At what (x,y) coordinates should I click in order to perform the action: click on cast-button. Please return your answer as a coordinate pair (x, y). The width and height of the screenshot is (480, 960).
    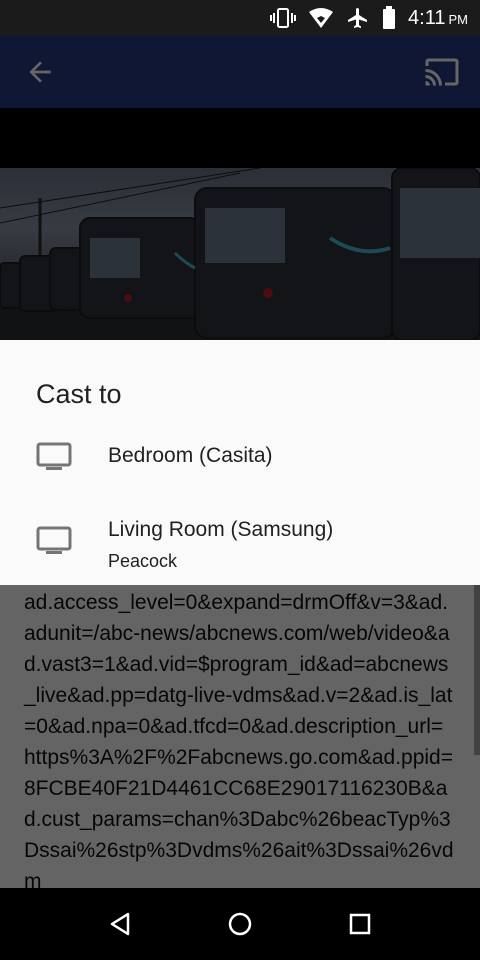
    Looking at the image, I should click on (442, 72).